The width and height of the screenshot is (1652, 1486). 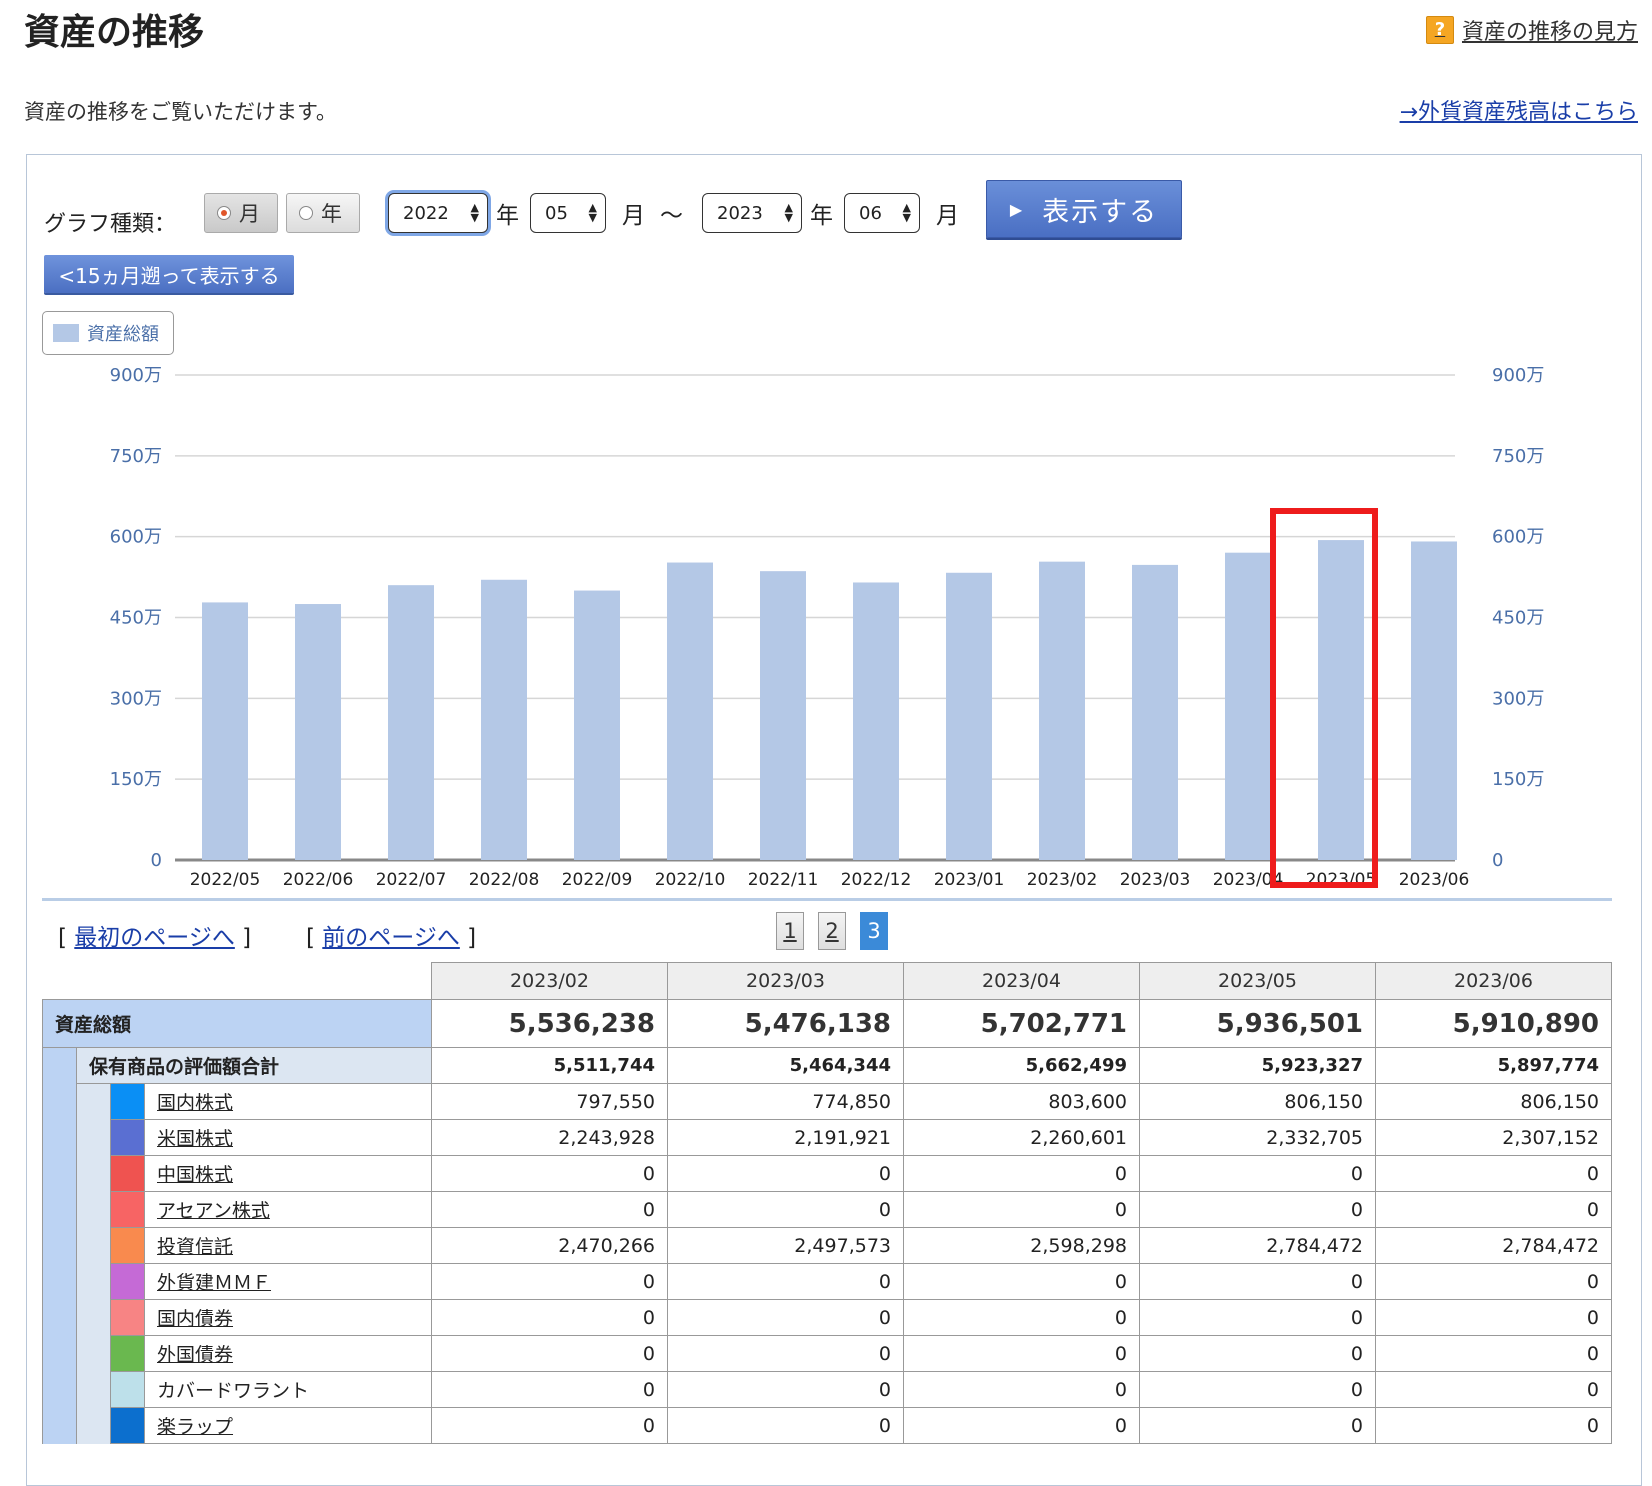 What do you see at coordinates (549, 981) in the screenshot?
I see `column-header: 2023/02` at bounding box center [549, 981].